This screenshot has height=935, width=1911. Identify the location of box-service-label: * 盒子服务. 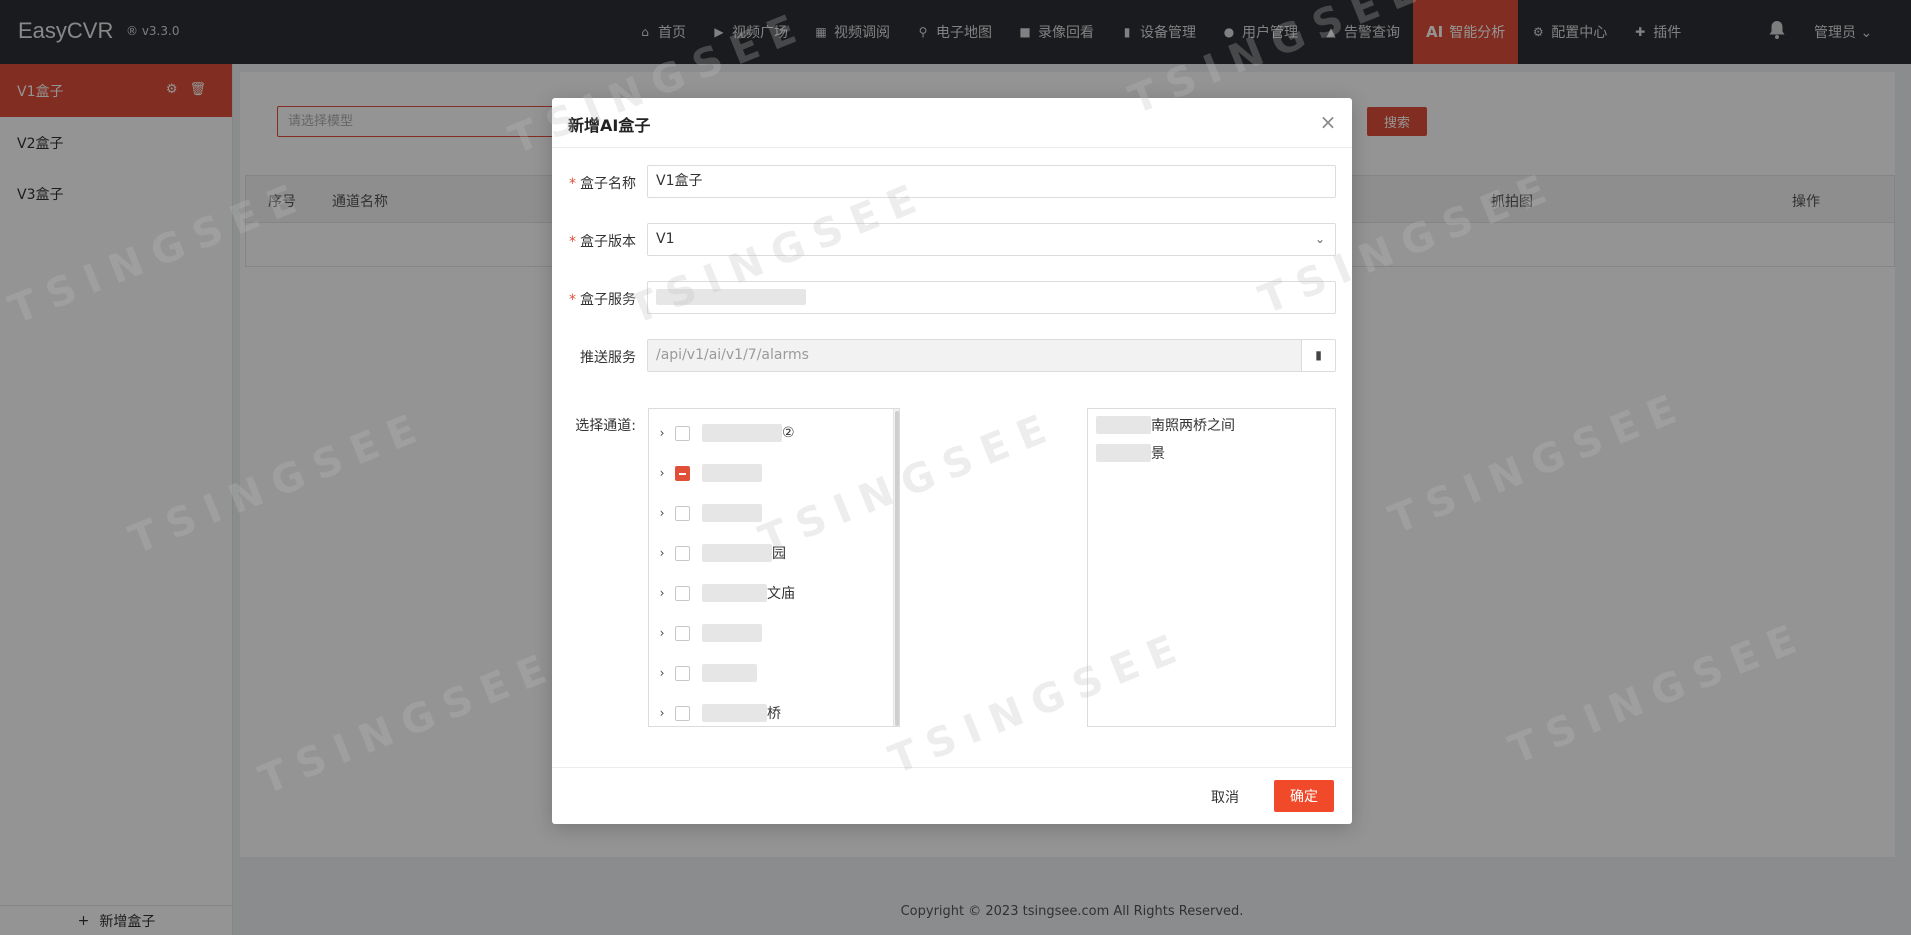
(602, 300).